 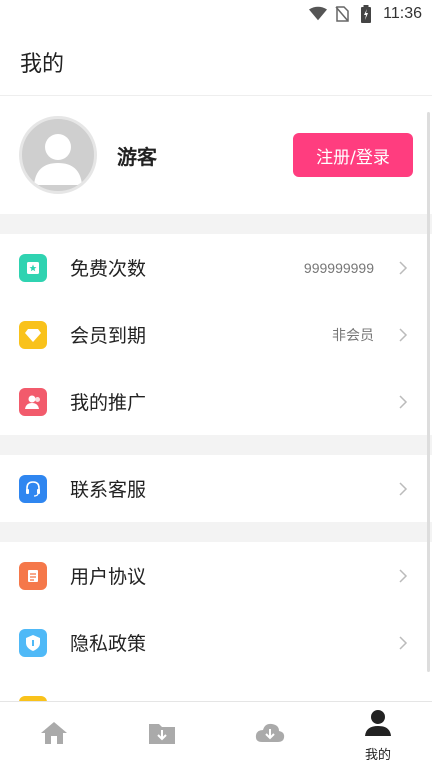 I want to click on menu-item-privacy-policy: 隐私政策, so click(x=216, y=642).